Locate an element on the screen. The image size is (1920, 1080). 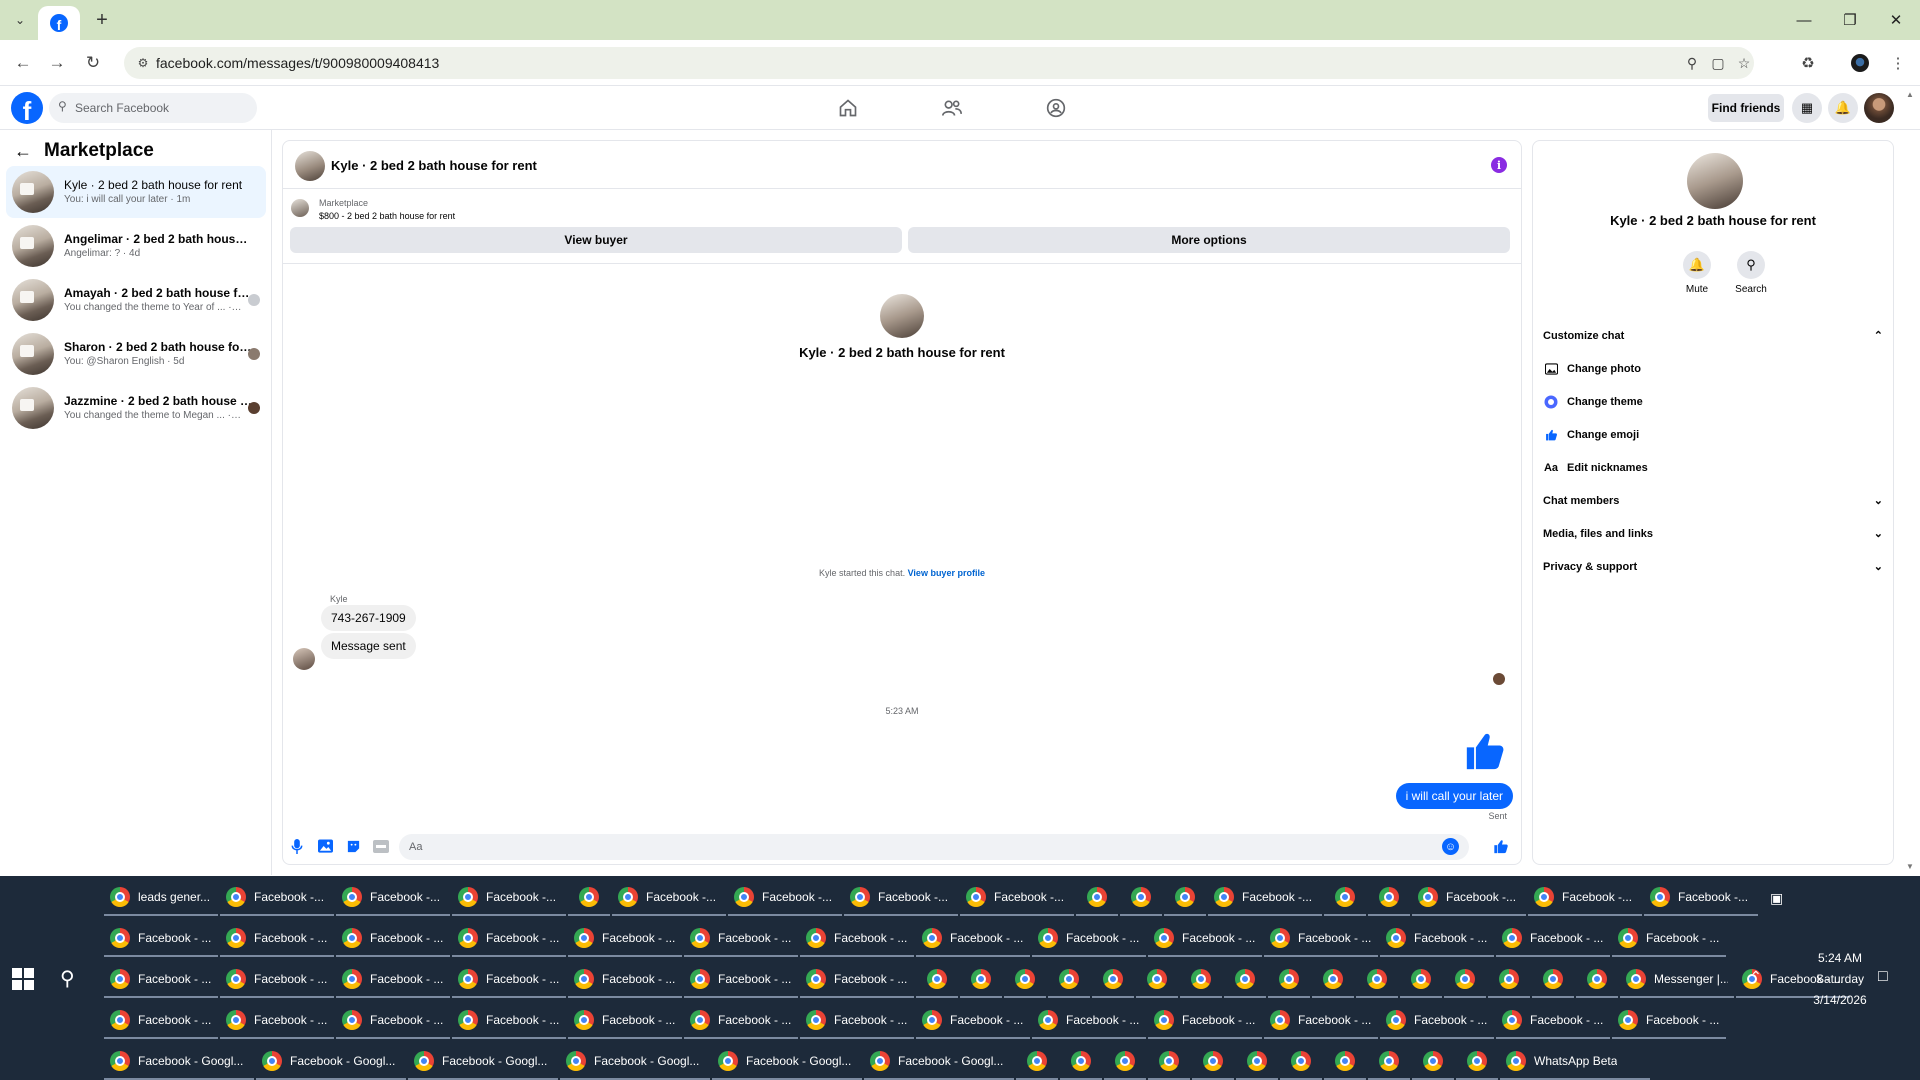
zoom-icon: ⚲ is located at coordinates (1692, 63).